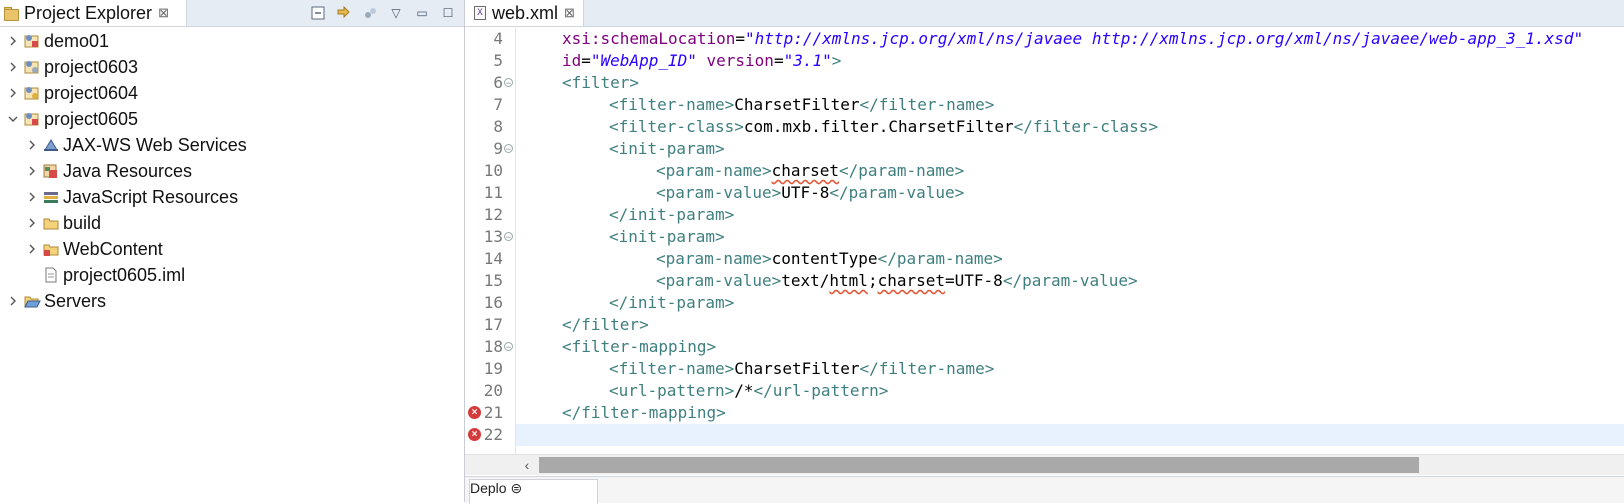 The height and width of the screenshot is (504, 1624). Describe the element at coordinates (344, 13) in the screenshot. I see `link-with-editor-icon` at that location.